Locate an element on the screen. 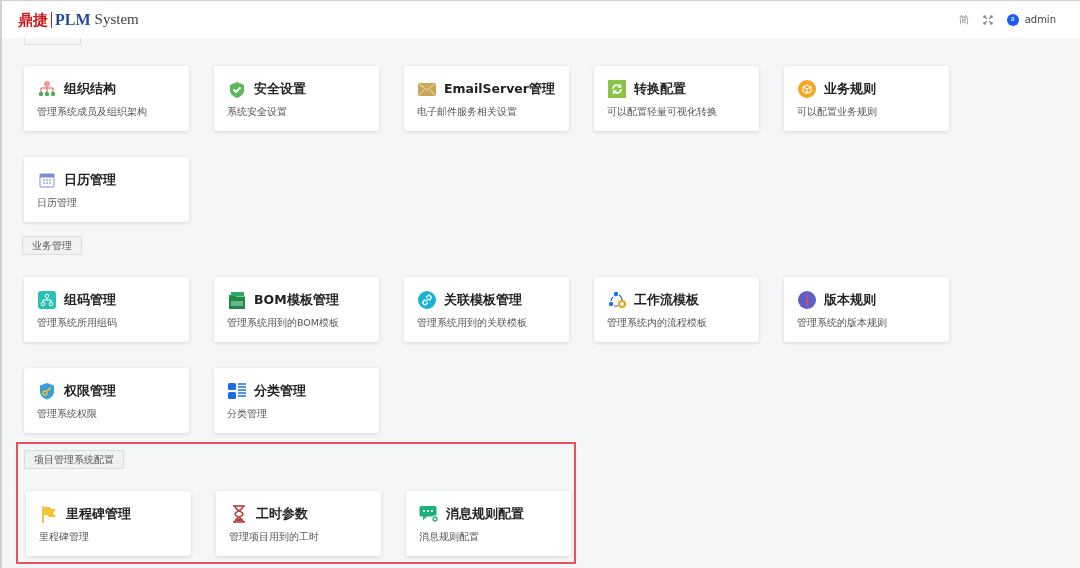 This screenshot has width=1080, height=568. chat-bubble-icon is located at coordinates (429, 514).